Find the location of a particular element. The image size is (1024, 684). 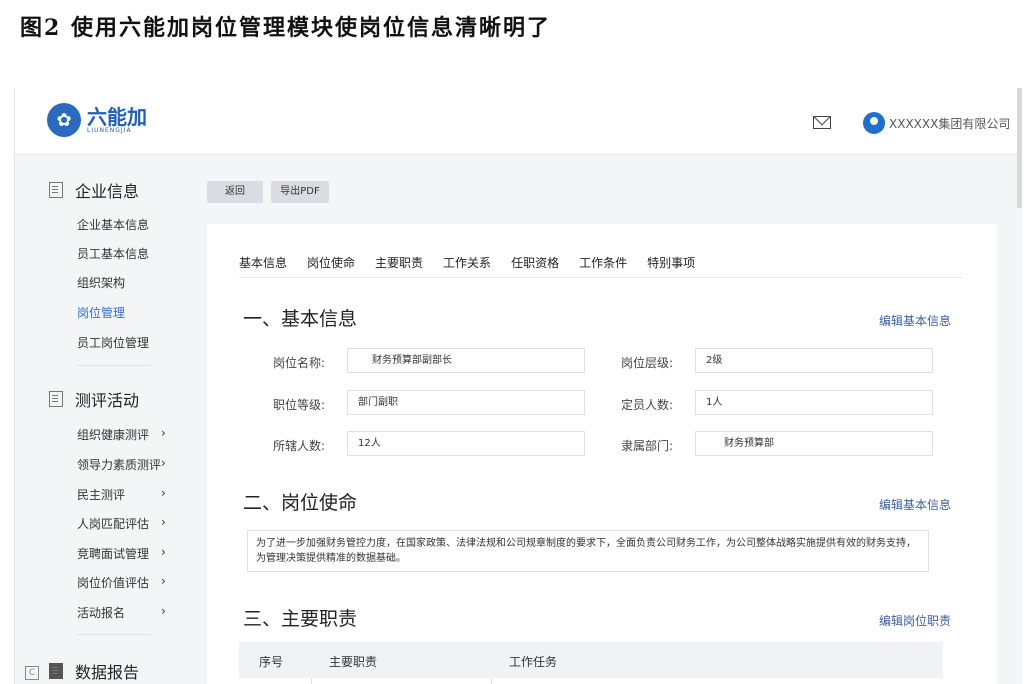

scrollbar is located at coordinates (1019, 148).